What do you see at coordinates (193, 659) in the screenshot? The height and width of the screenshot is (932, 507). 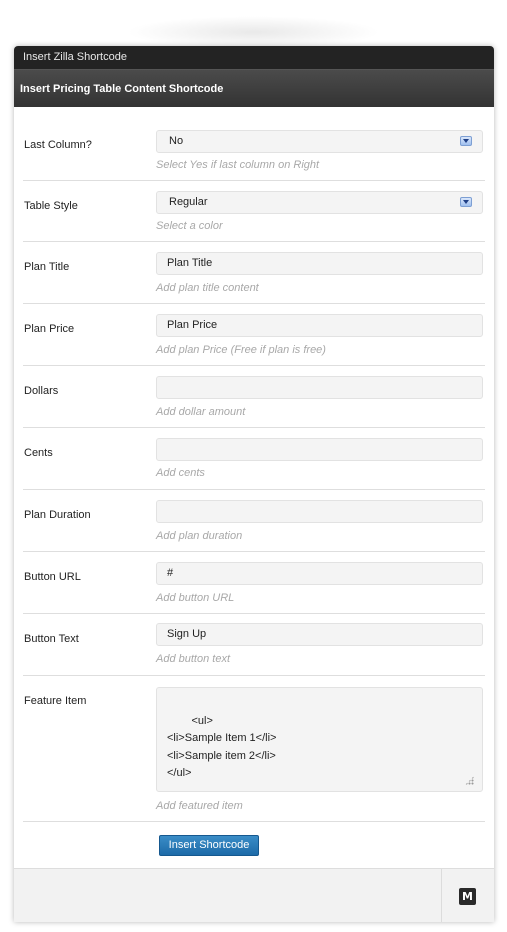 I see `button-text-help: Add button text` at bounding box center [193, 659].